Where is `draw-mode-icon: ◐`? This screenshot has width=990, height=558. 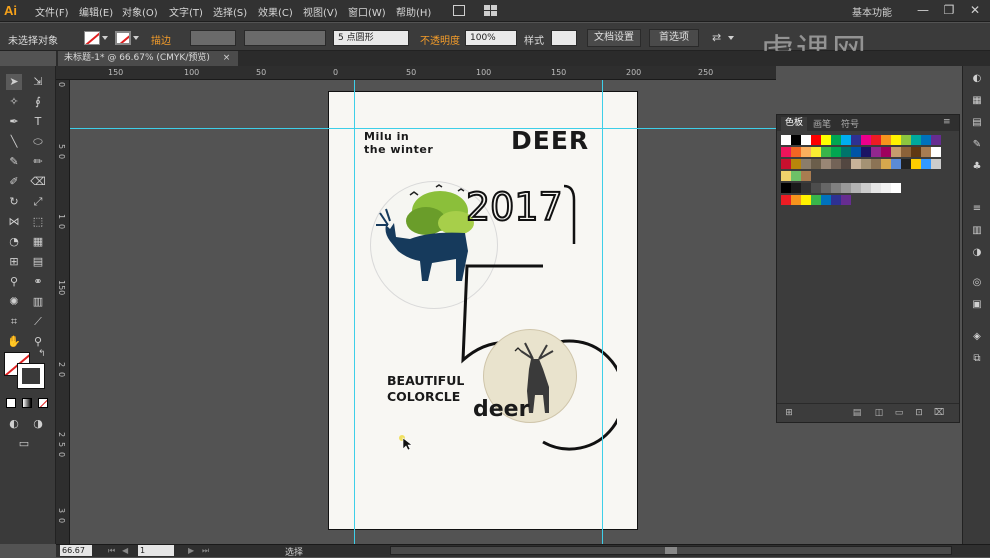 draw-mode-icon: ◐ is located at coordinates (14, 424).